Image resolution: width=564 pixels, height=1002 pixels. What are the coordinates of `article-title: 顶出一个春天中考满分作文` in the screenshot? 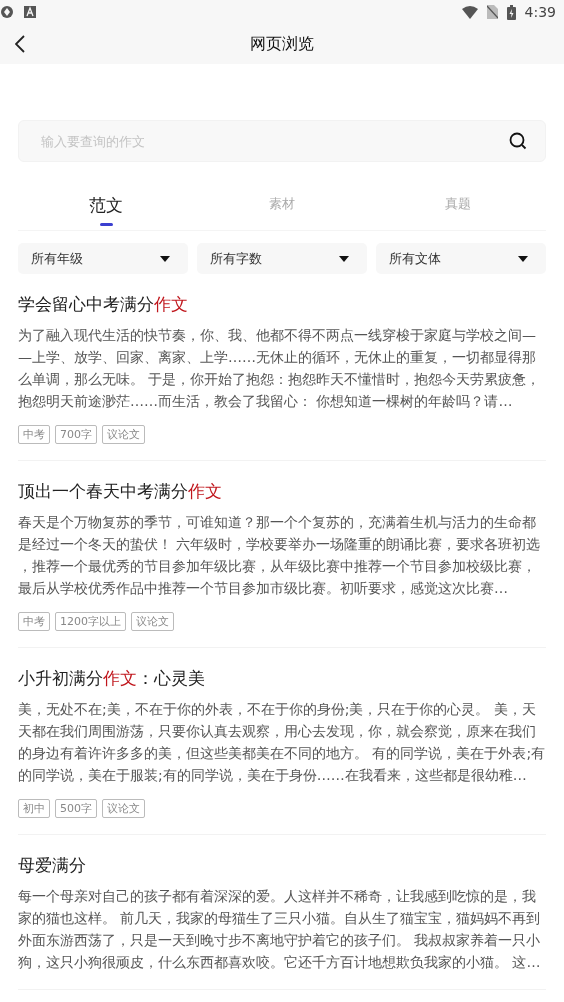 It's located at (282, 491).